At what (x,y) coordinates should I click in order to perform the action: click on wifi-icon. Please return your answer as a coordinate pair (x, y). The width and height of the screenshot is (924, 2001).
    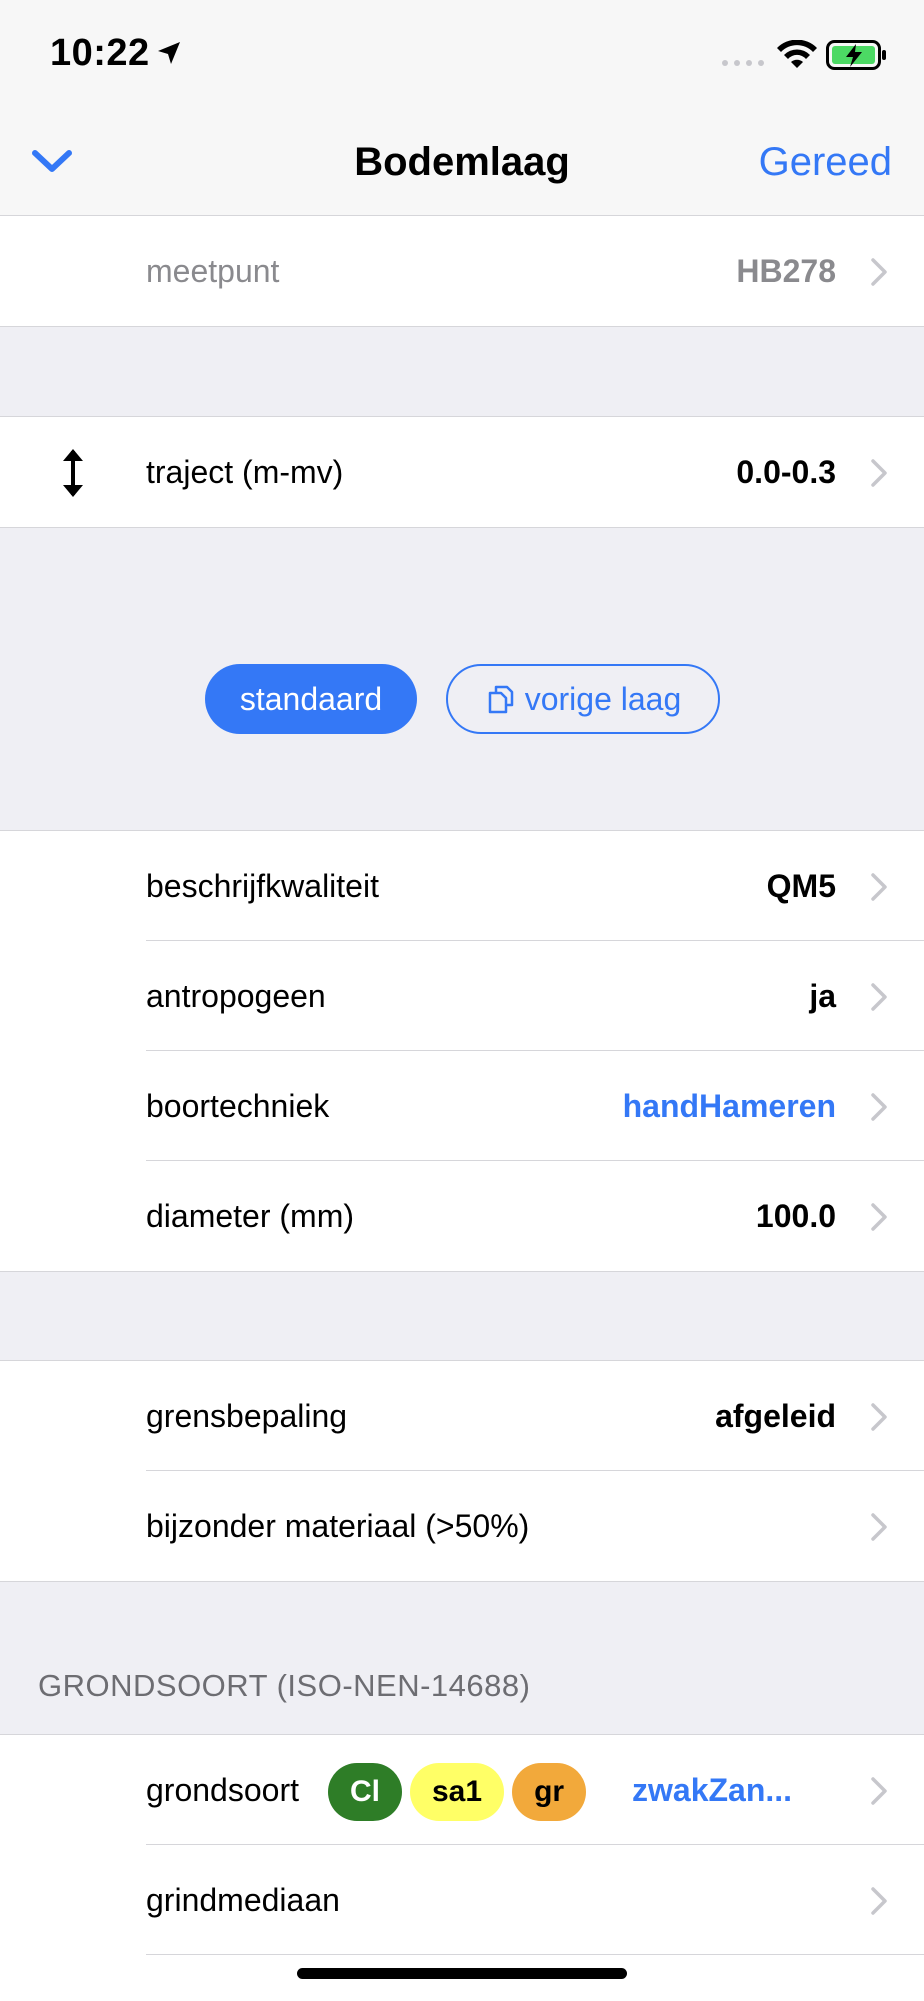
    Looking at the image, I should click on (797, 54).